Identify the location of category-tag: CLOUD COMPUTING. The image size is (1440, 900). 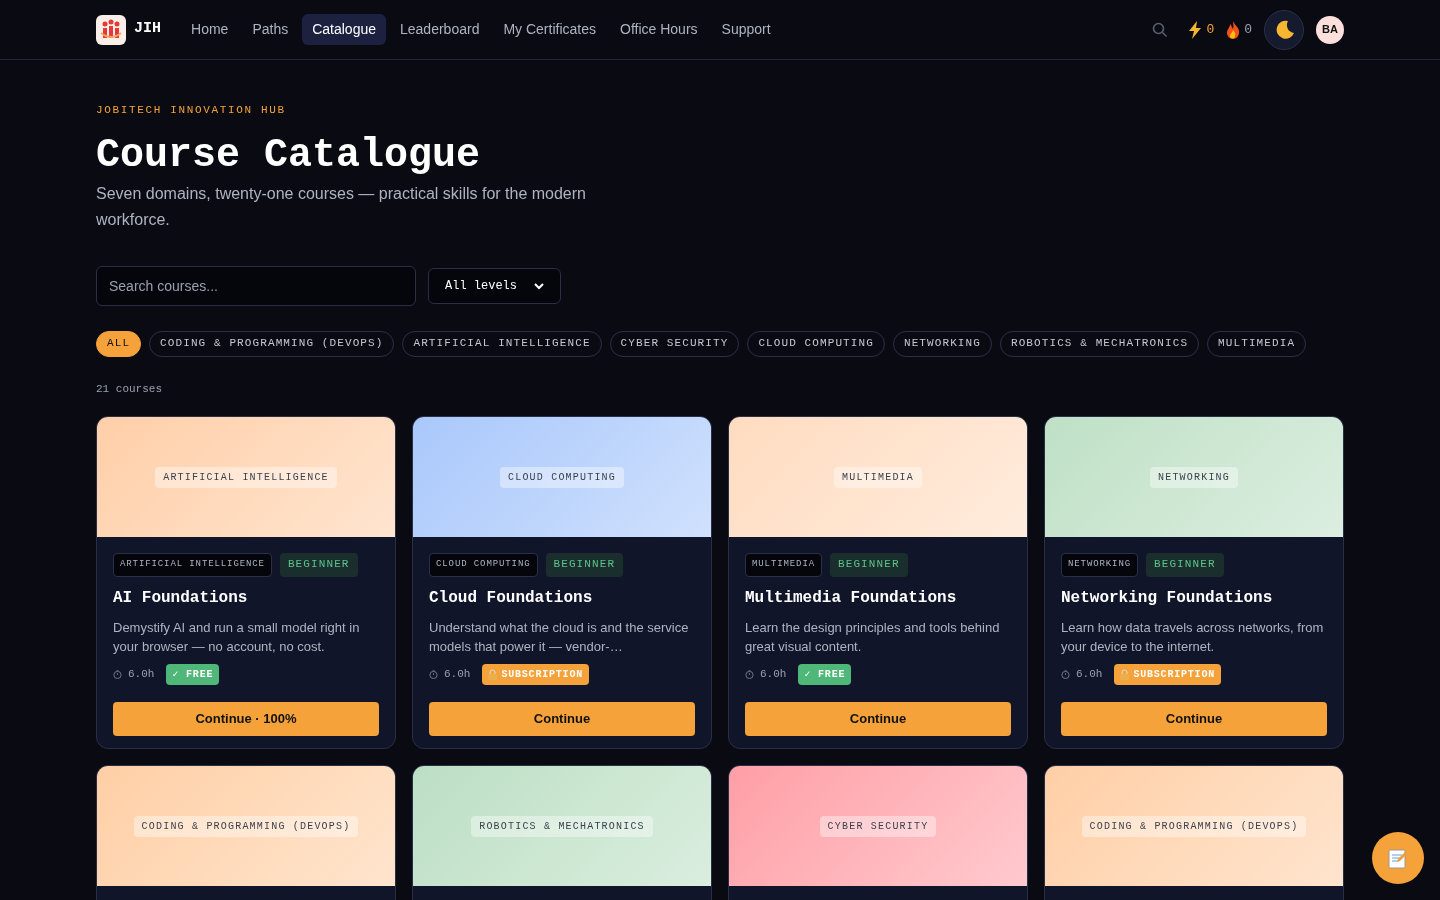
(483, 565).